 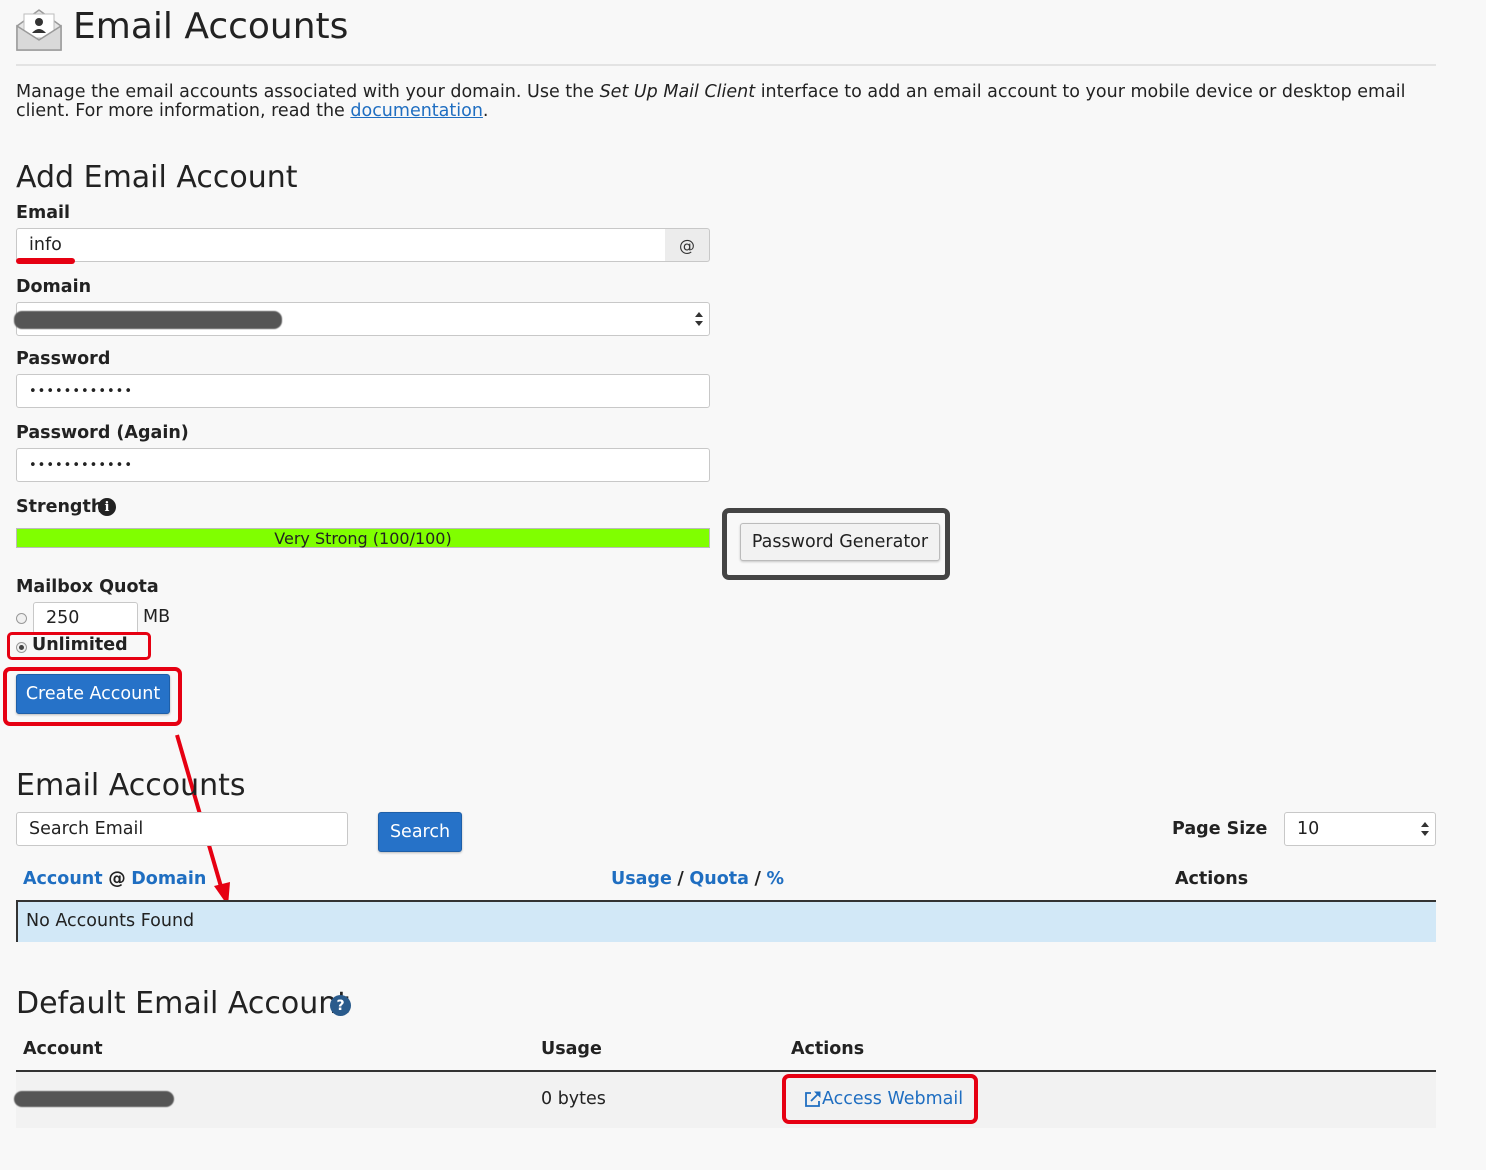 I want to click on sort-account-link: Account, so click(x=63, y=879).